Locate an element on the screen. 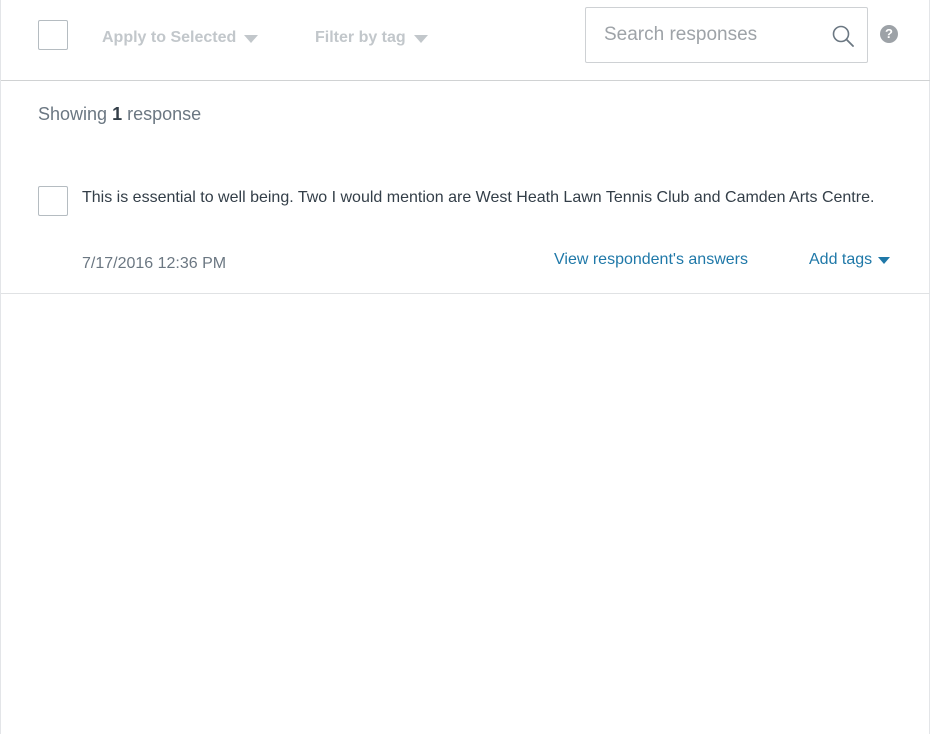  filter-by-tag-label: Filter by tag is located at coordinates (360, 37).